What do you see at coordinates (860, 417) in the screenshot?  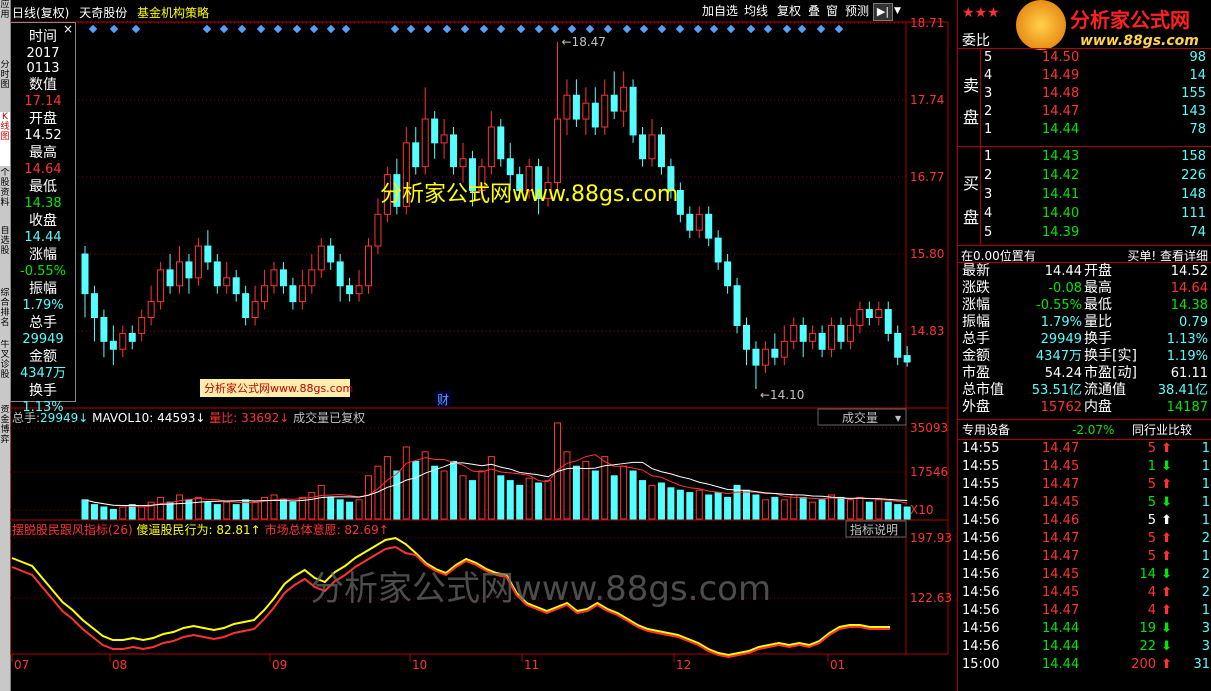 I see `volume-dropdown-label: 成交量` at bounding box center [860, 417].